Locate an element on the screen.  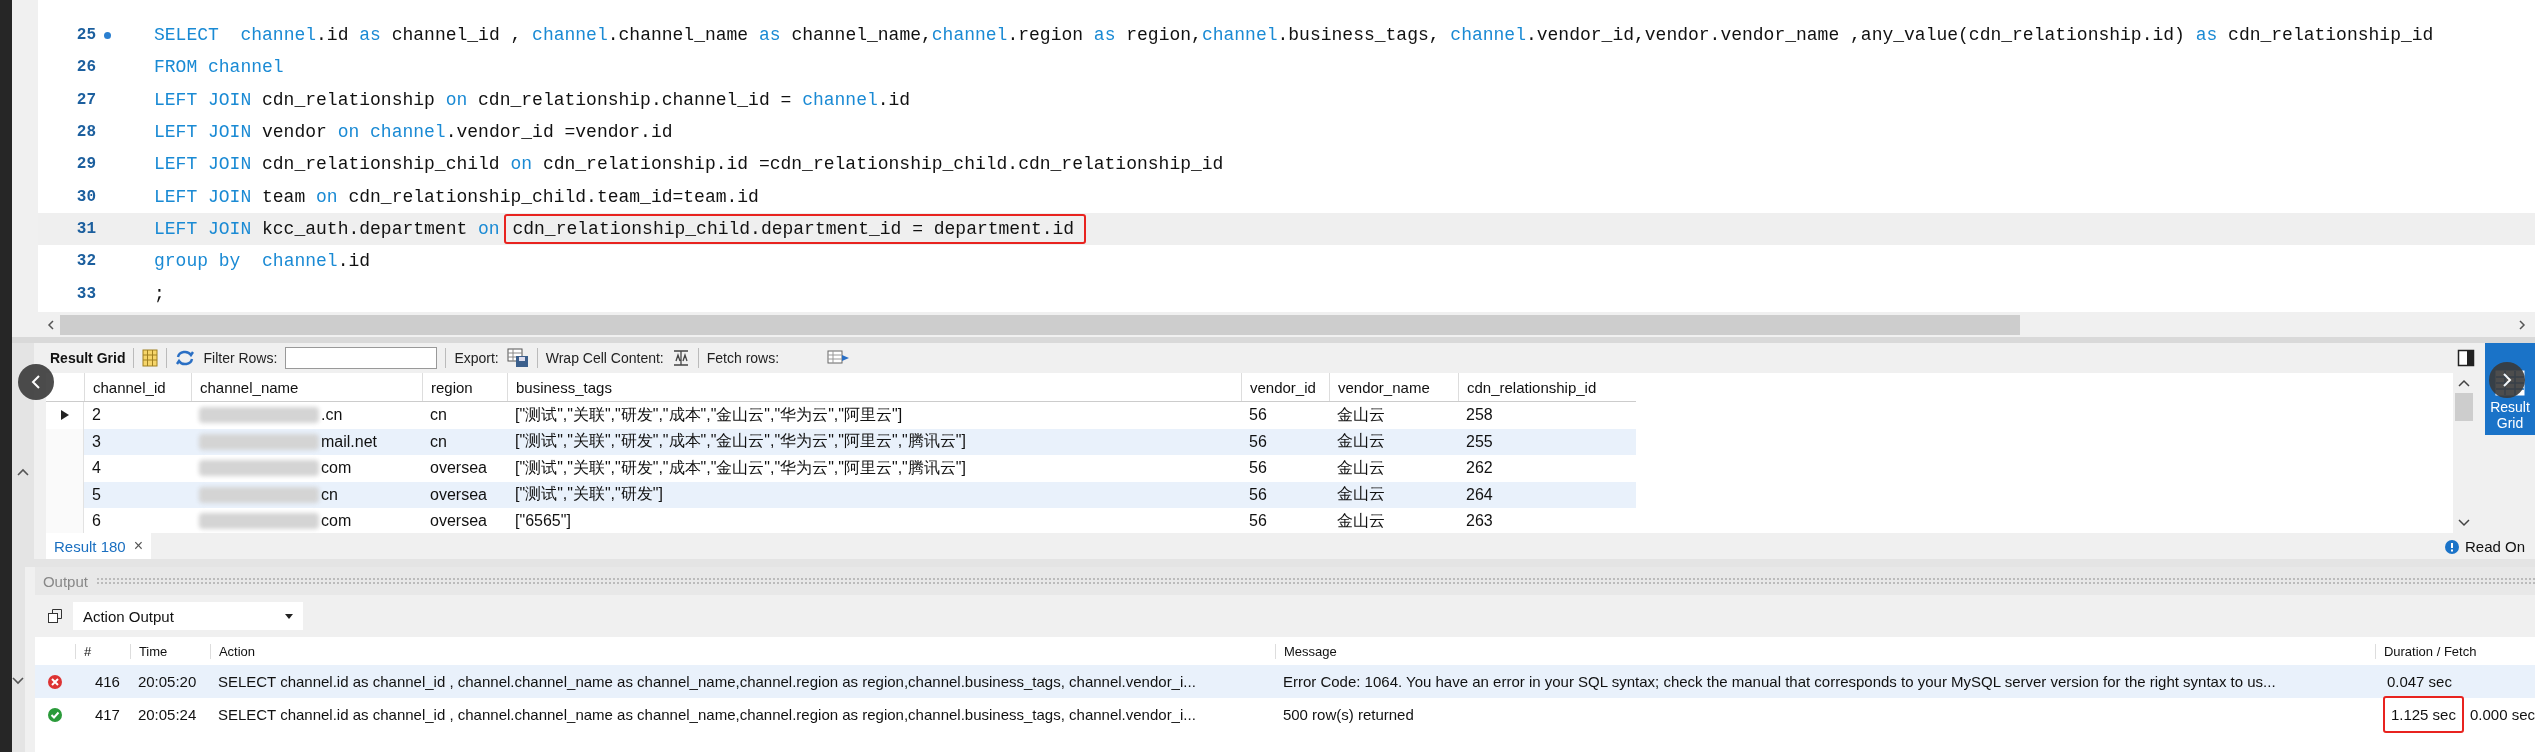
table-cell-text: ["测试","关联","研发","成本","金山云","华为云","阿里云","腾讯云"] is located at coordinates (740, 441).